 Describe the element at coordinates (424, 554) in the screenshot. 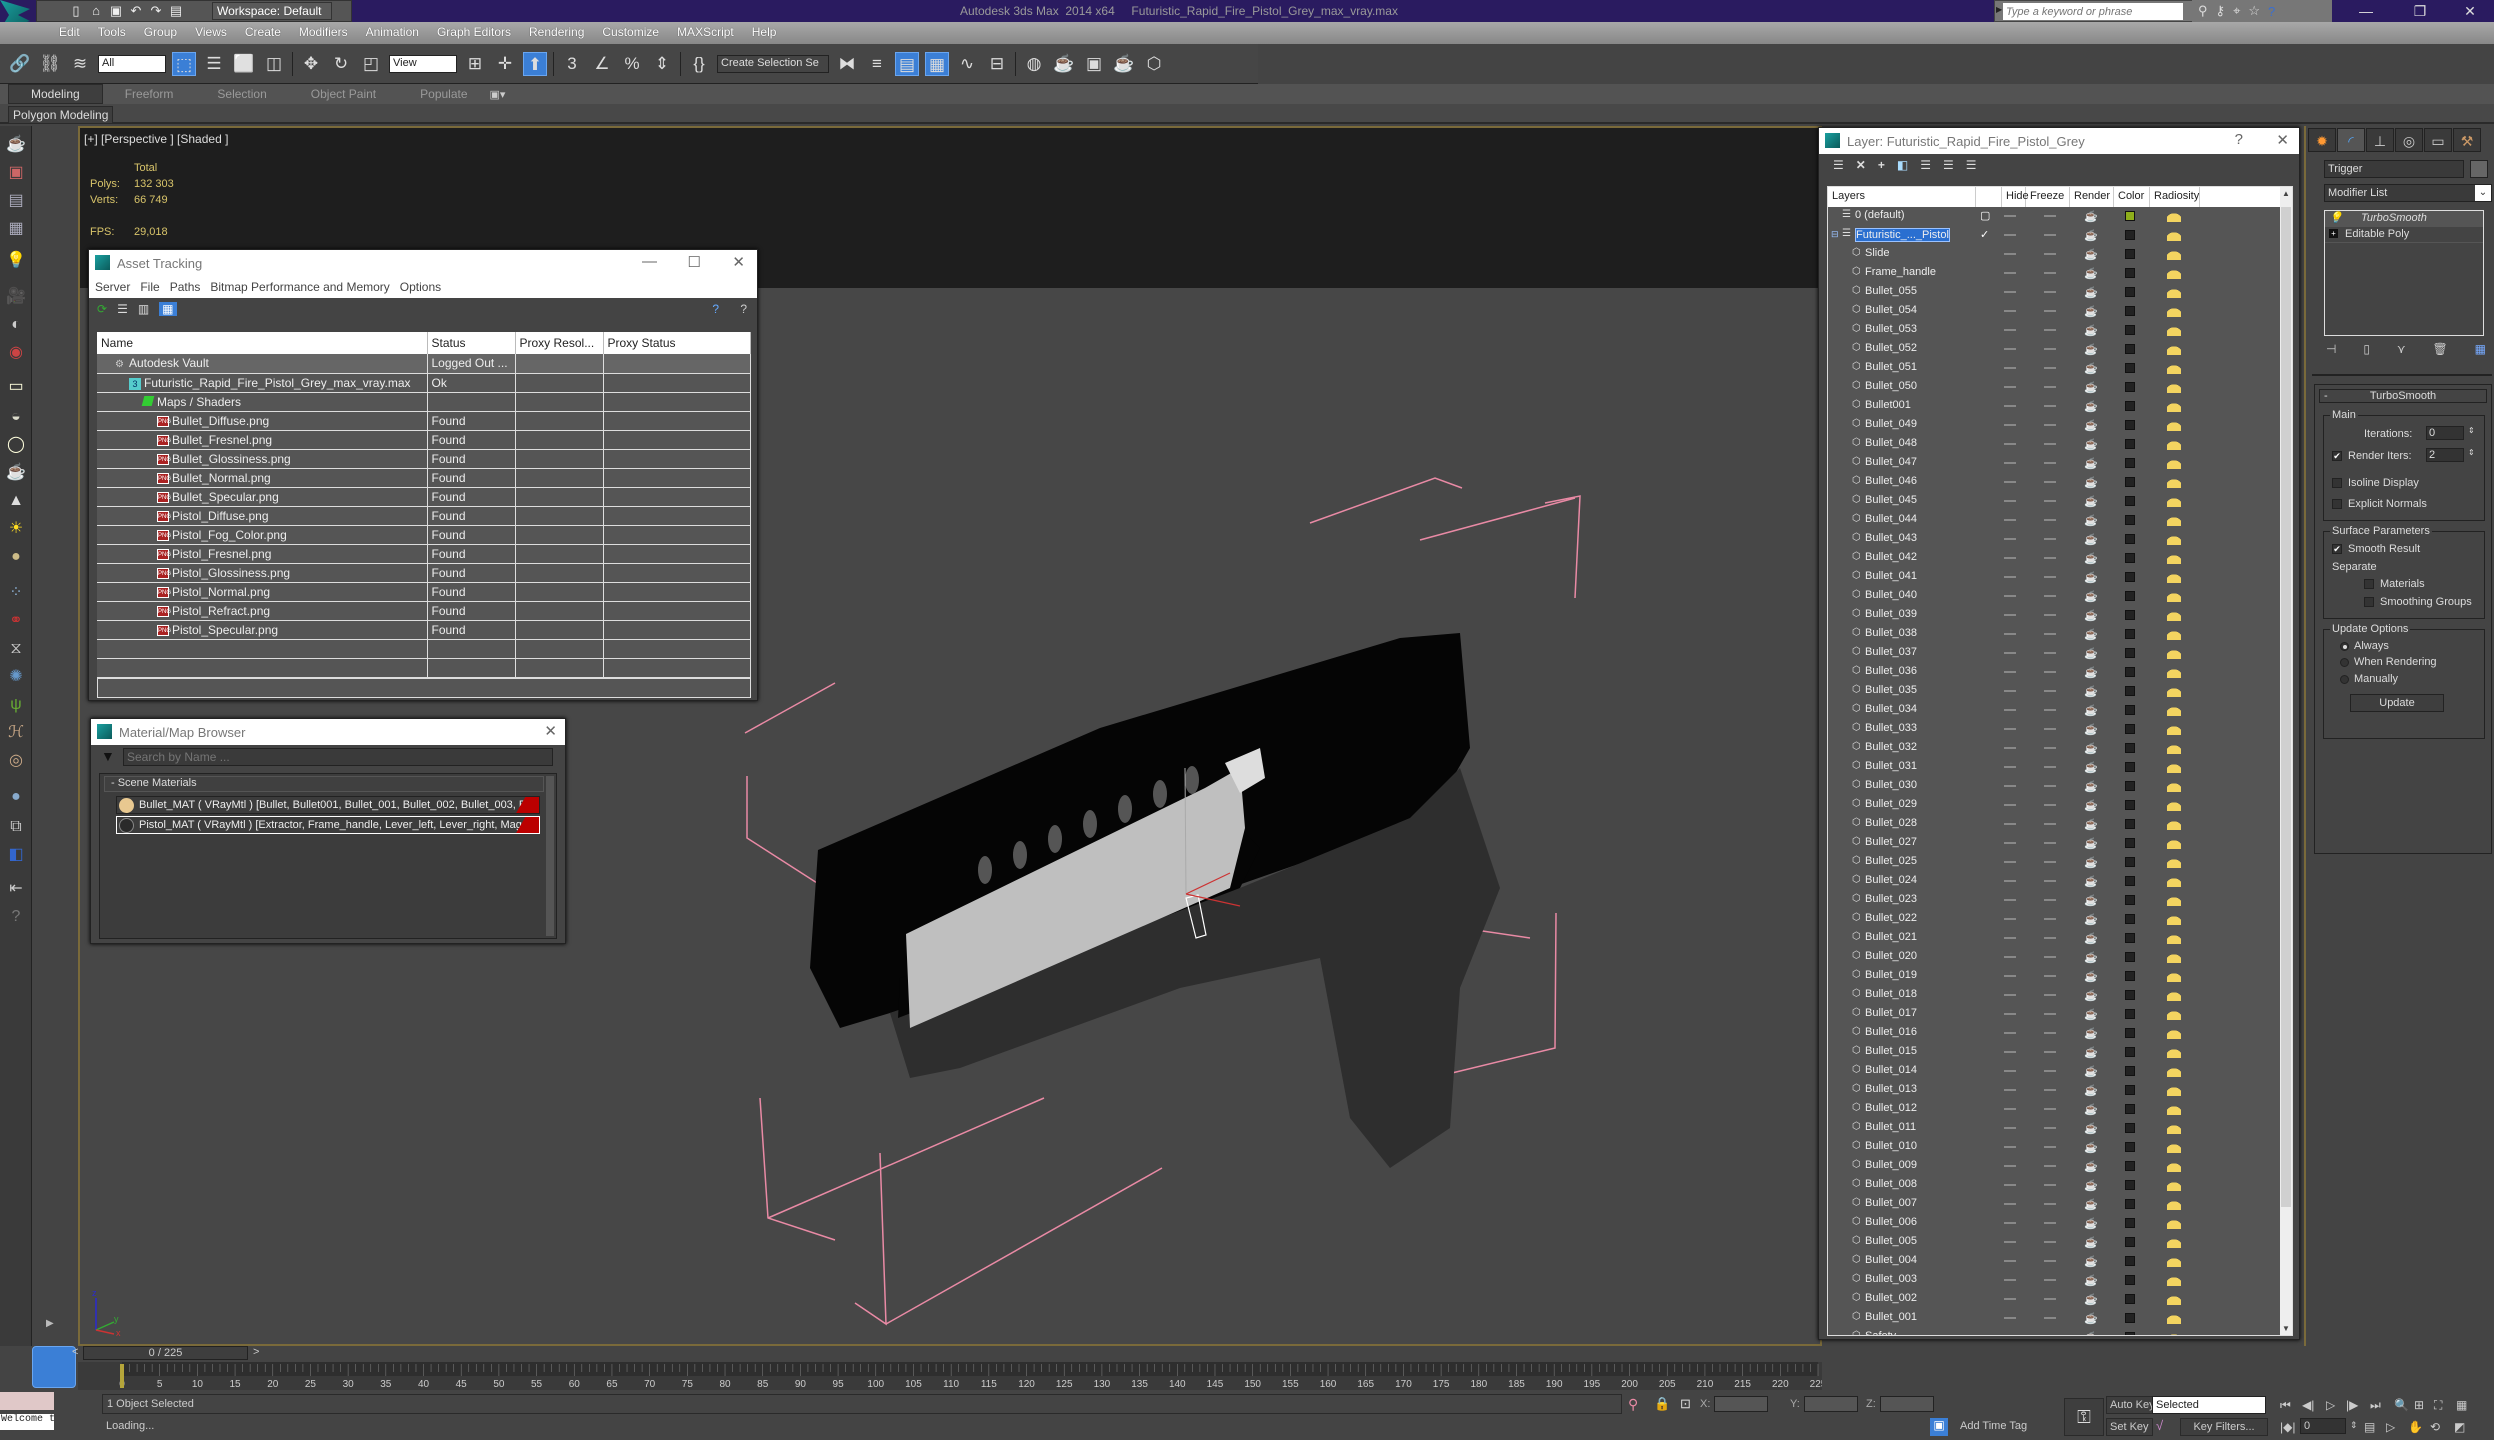

I see `asset-row: PNGPistol_Fresnel.png Found` at that location.